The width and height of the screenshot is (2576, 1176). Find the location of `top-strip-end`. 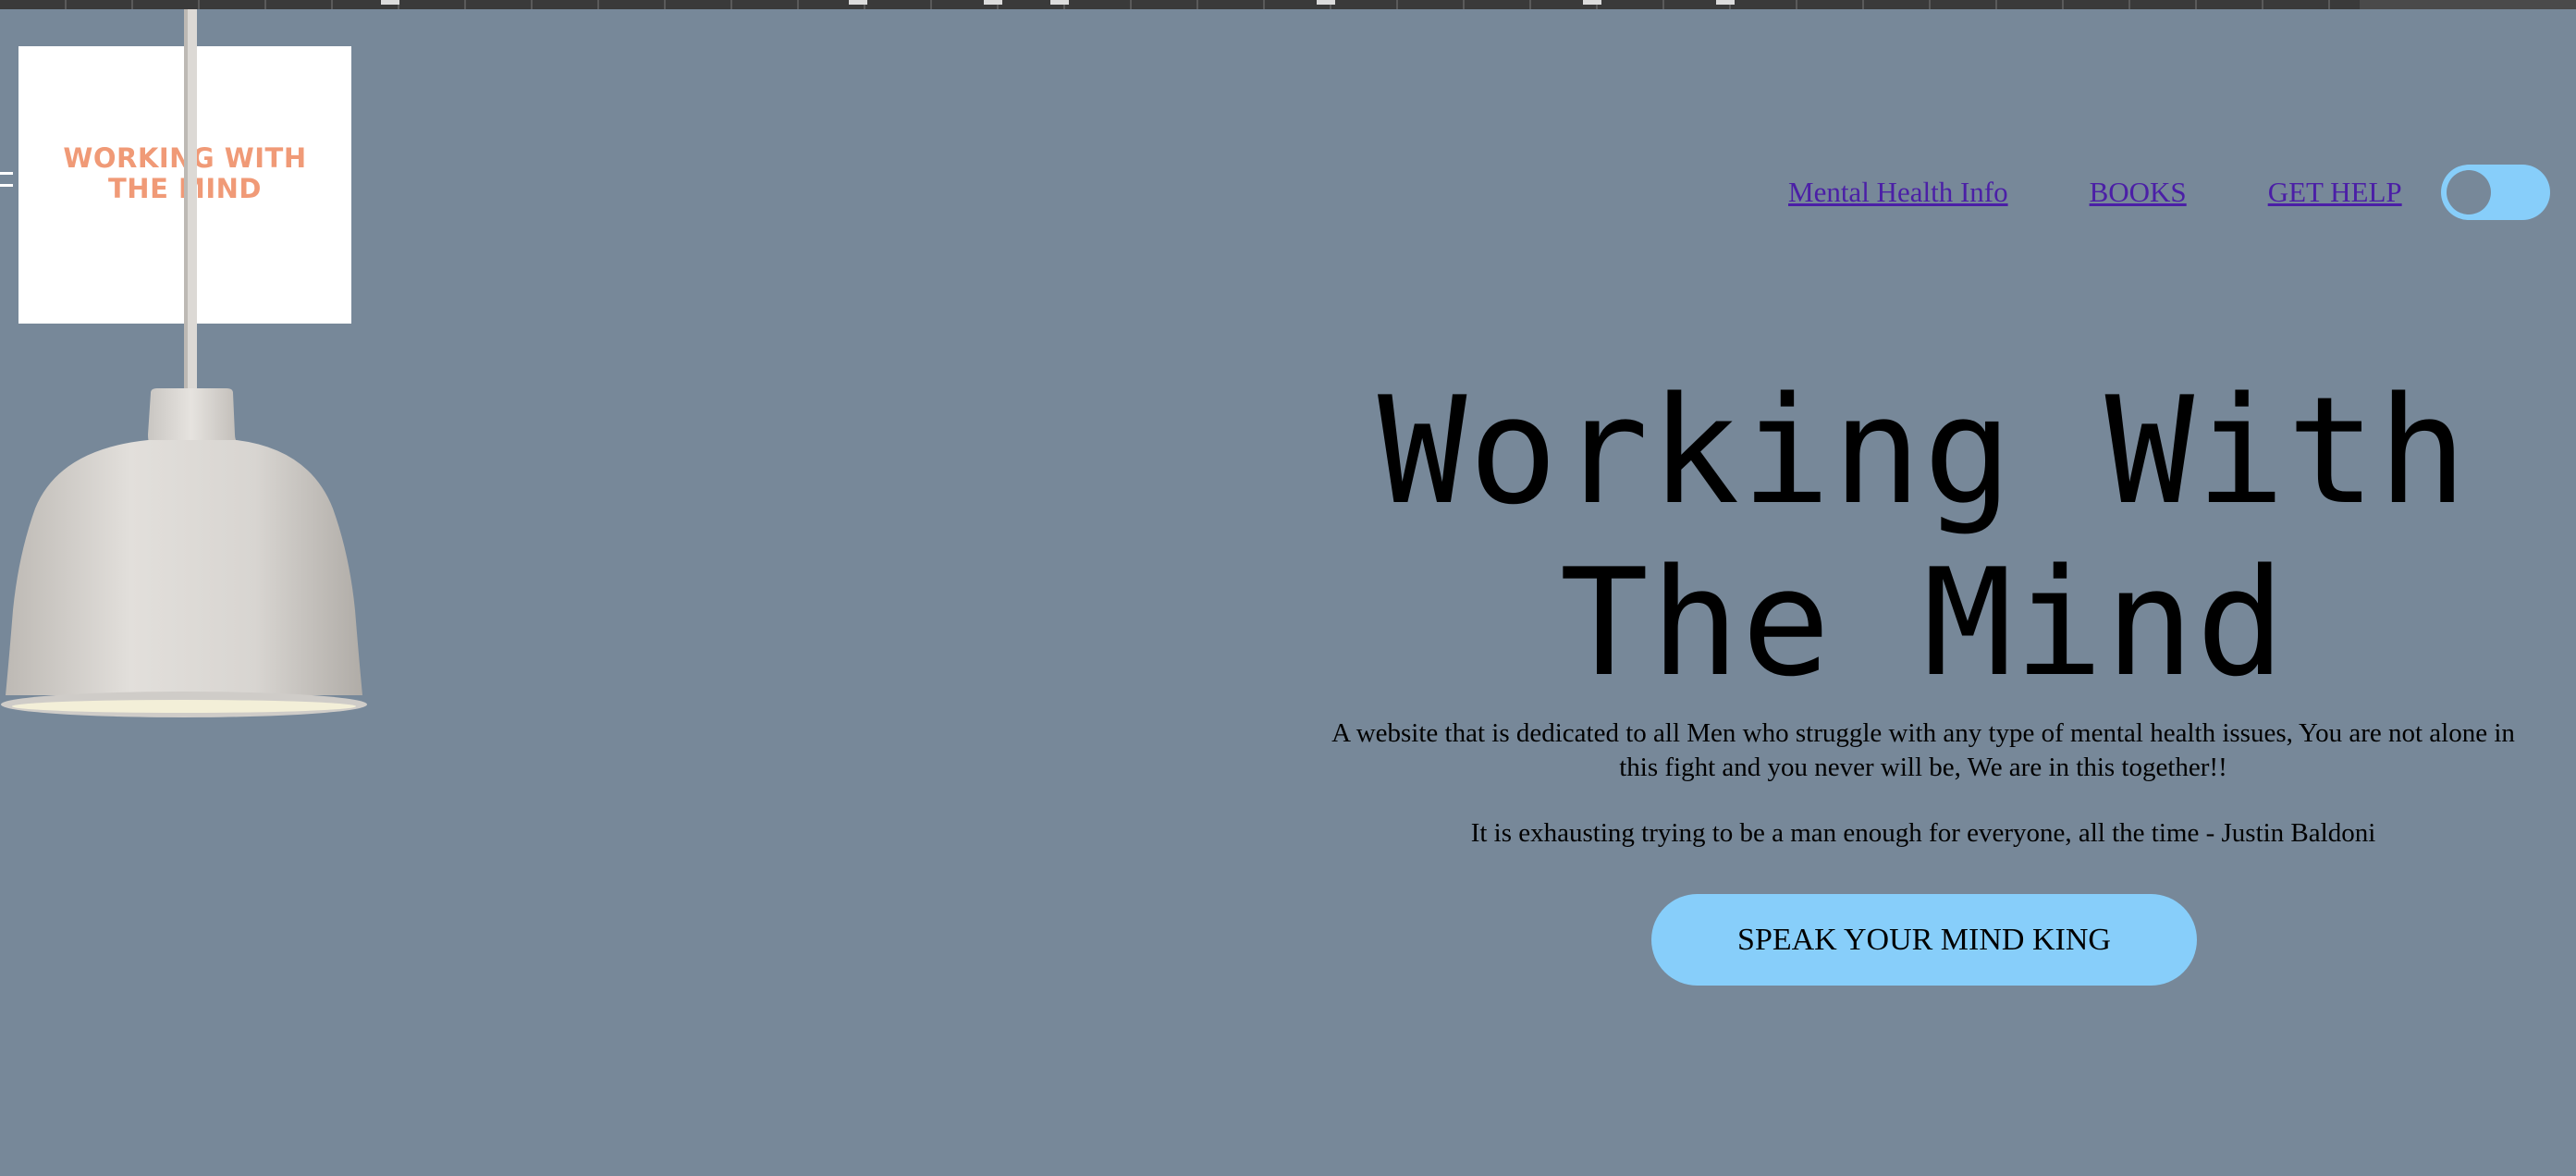

top-strip-end is located at coordinates (2468, 4).